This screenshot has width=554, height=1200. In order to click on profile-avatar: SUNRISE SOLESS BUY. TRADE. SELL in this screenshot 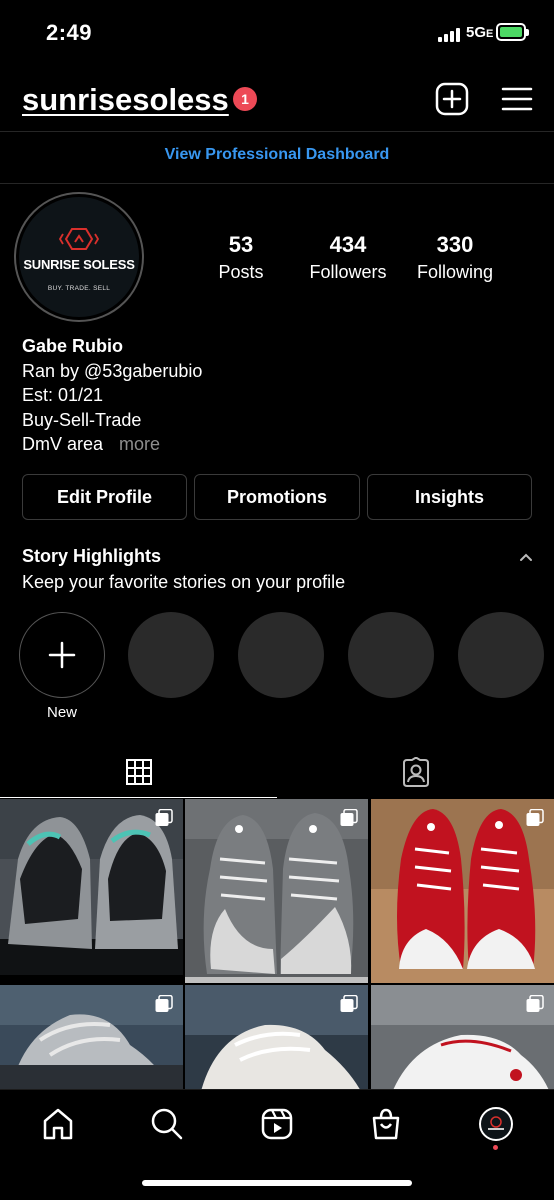, I will do `click(79, 257)`.